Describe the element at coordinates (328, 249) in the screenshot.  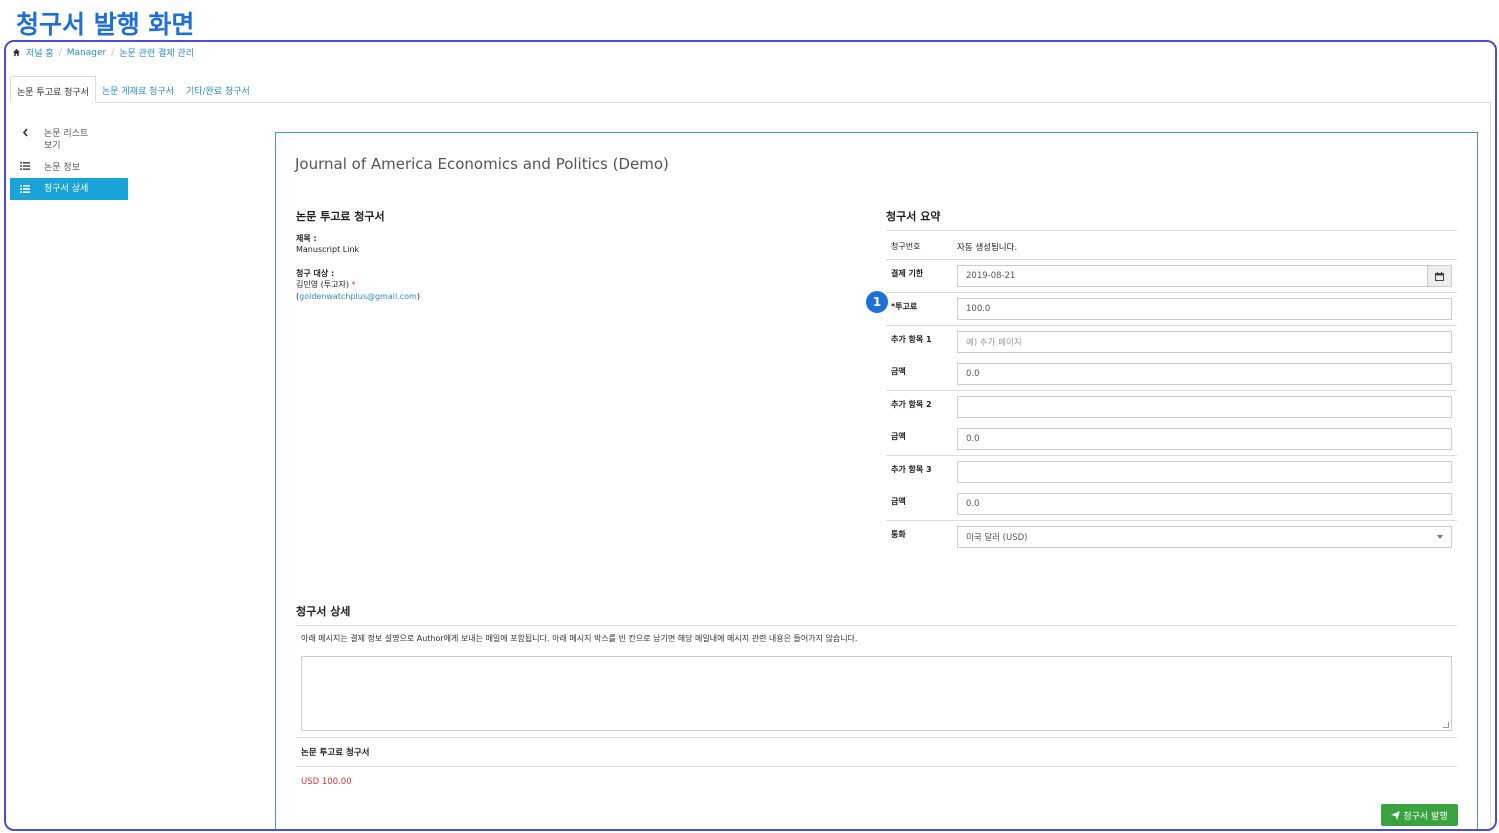
I see `subject-value: Manuscript Link` at that location.